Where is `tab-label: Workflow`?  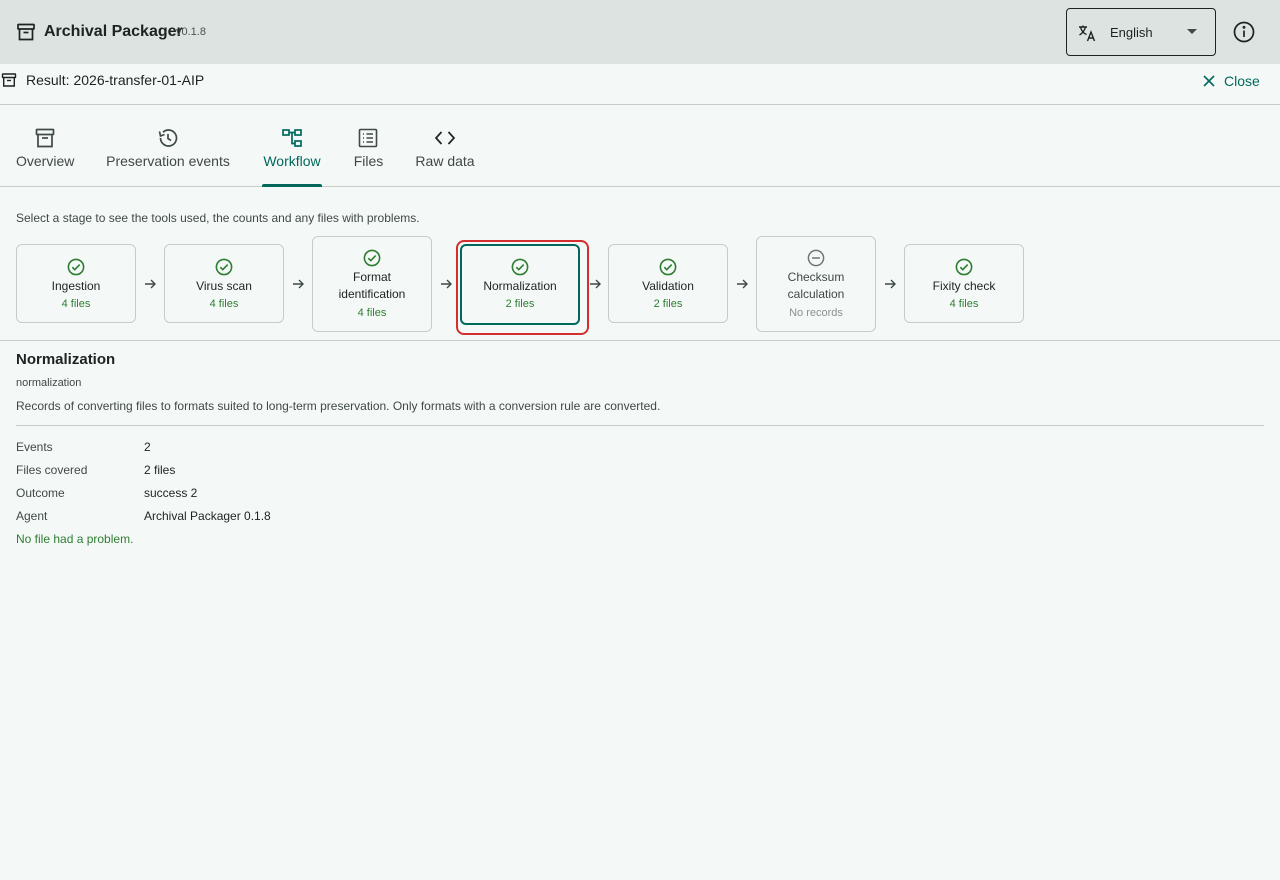 tab-label: Workflow is located at coordinates (292, 161).